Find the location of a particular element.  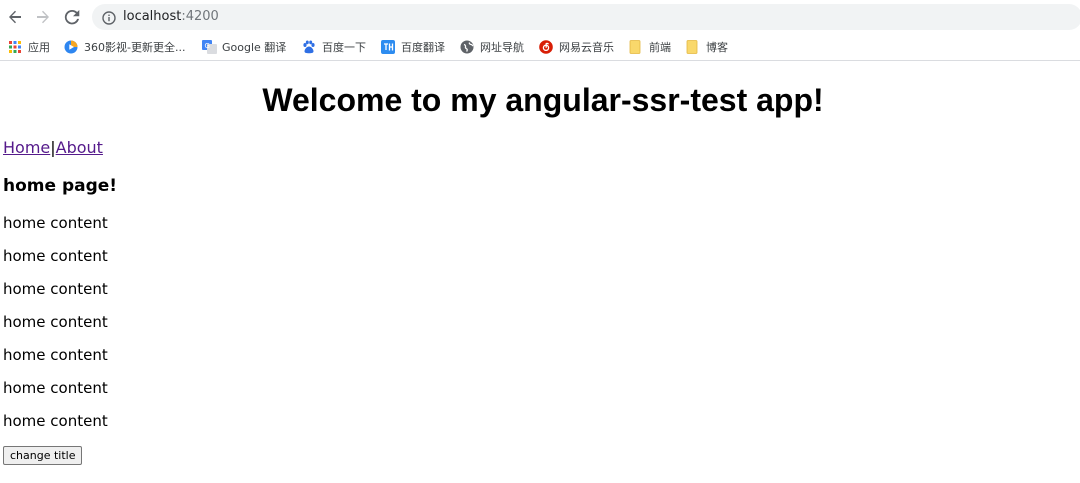

info-icon is located at coordinates (109, 17).